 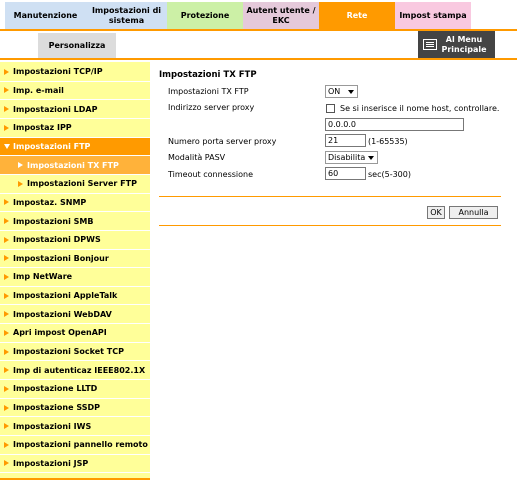 I want to click on sidebar-item: Impostazioni LDAP, so click(x=75, y=109).